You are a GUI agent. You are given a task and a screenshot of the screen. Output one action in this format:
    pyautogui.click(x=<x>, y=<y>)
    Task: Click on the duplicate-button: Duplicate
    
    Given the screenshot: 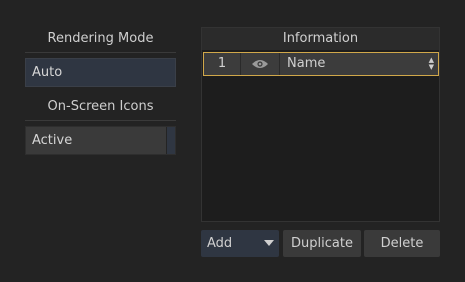 What is the action you would take?
    pyautogui.click(x=322, y=243)
    